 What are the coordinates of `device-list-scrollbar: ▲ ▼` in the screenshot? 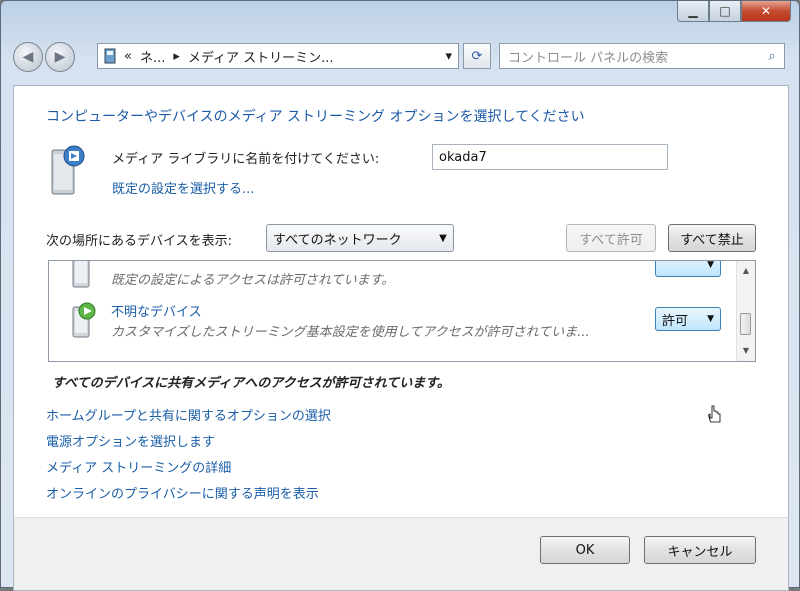 It's located at (745, 311).